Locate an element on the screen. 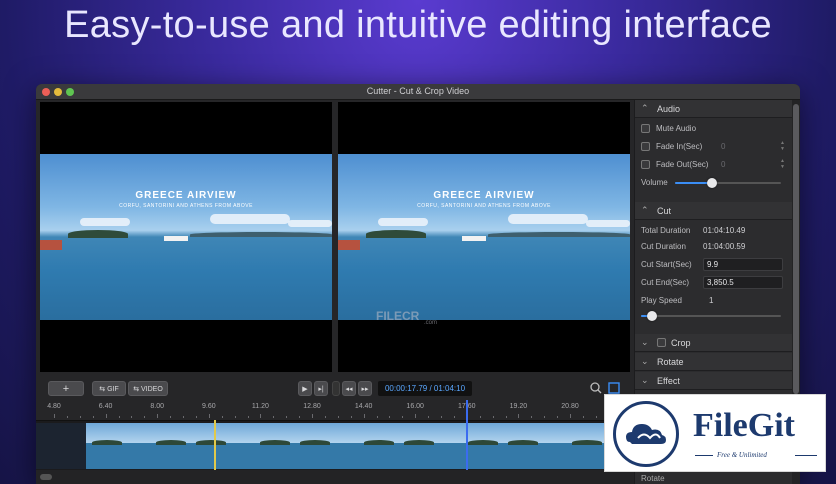 The image size is (836, 484). cut-section-label: Cut is located at coordinates (664, 211).